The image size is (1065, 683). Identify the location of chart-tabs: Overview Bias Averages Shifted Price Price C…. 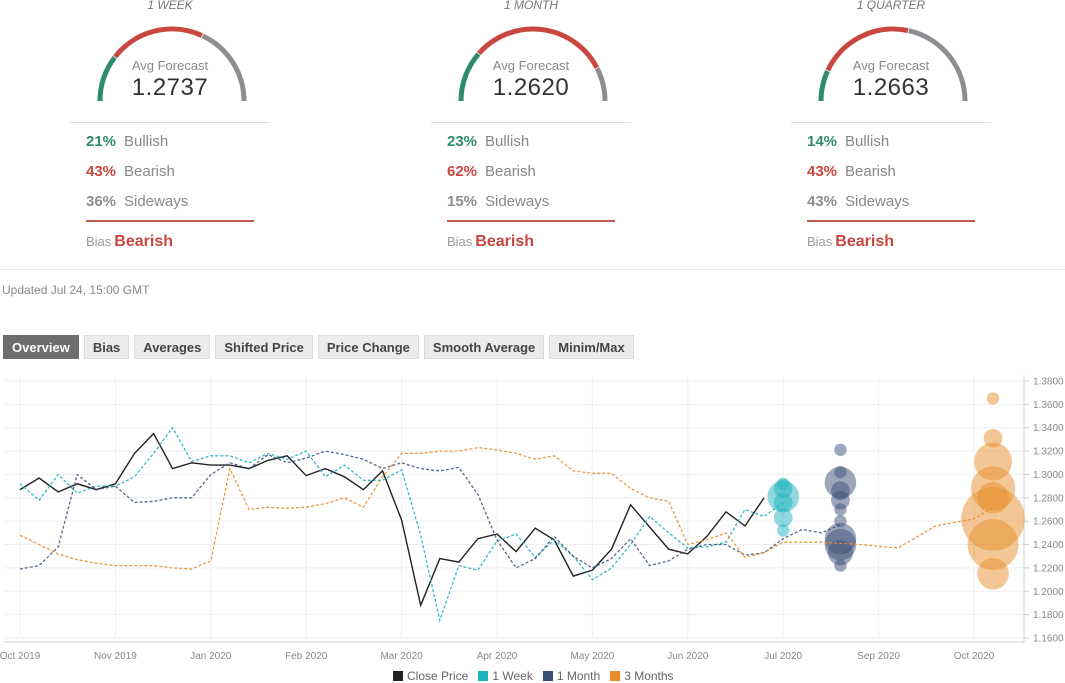
(318, 347).